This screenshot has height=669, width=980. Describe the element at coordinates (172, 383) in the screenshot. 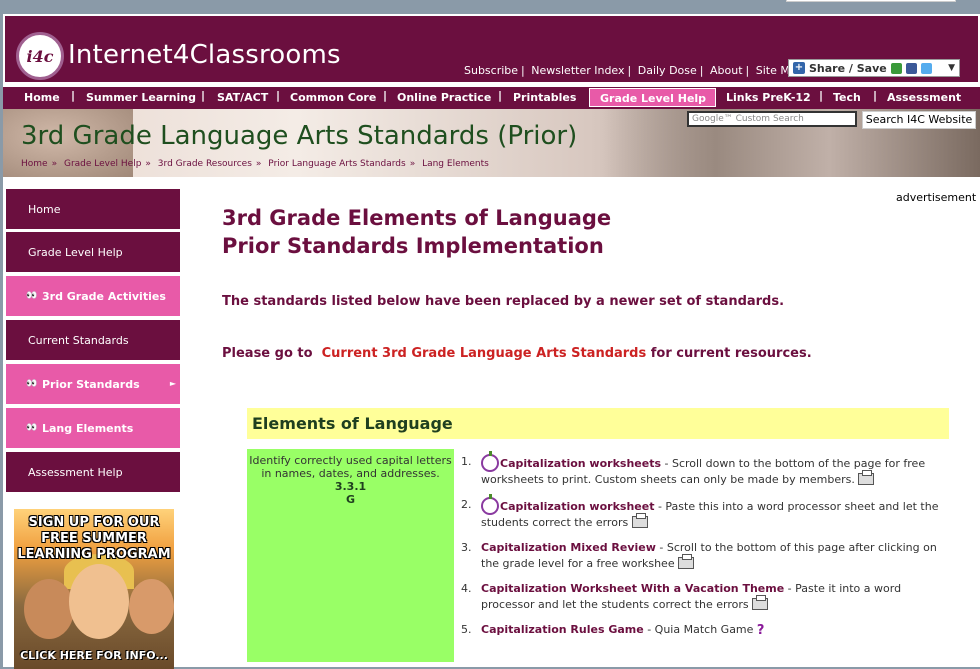

I see `chevron-right-icon: ►` at that location.